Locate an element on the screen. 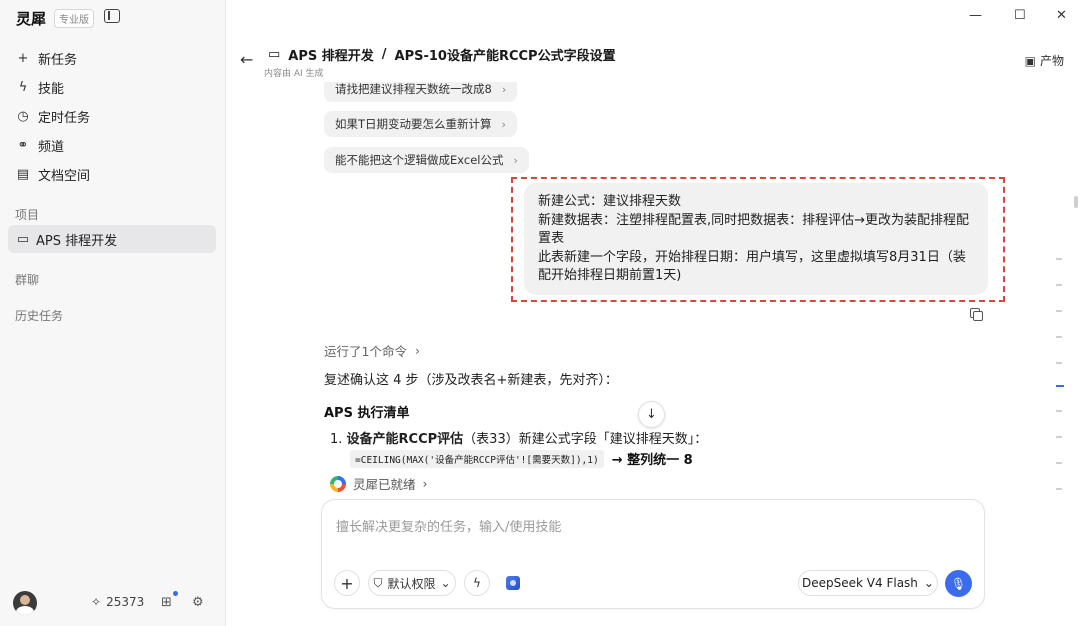  app-plugin-icon is located at coordinates (513, 583).